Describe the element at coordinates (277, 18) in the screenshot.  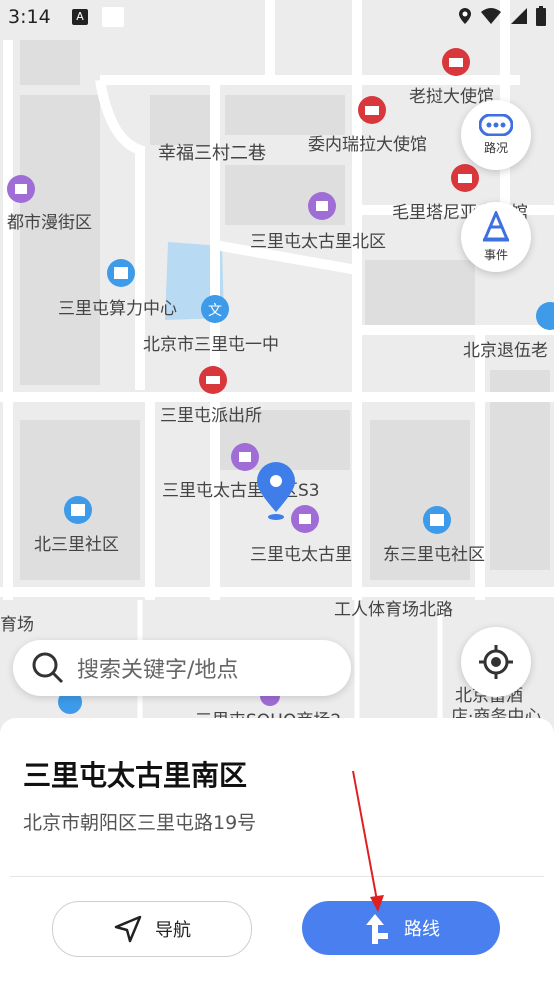
I see `status-bar: 3:14 A` at that location.